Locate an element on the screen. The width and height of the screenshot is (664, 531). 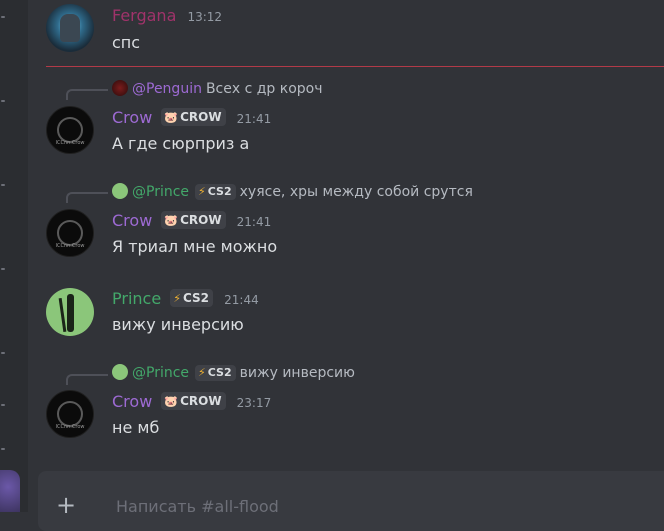
add-attachment-icon: + is located at coordinates (66, 505).